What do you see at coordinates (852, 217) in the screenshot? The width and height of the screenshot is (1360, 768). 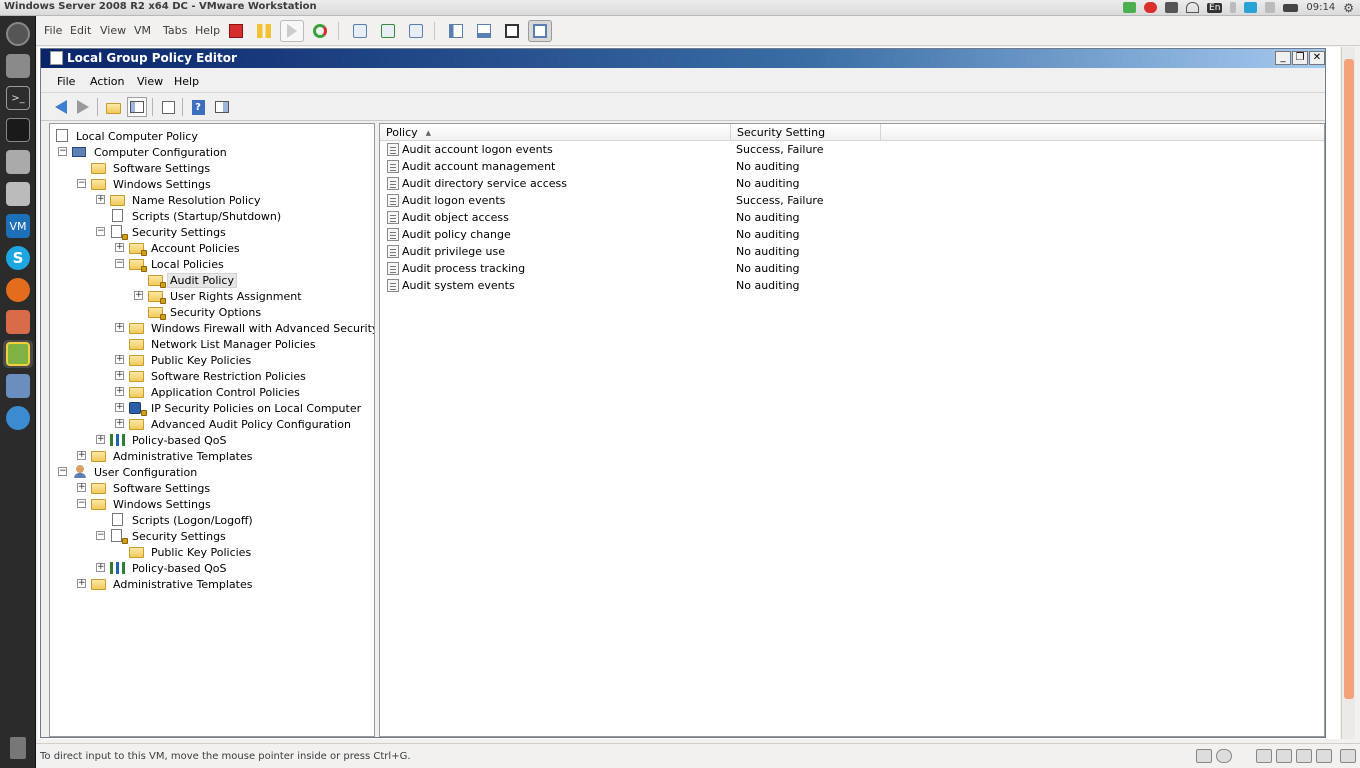 I see `table-row: Audit object access No auditing` at bounding box center [852, 217].